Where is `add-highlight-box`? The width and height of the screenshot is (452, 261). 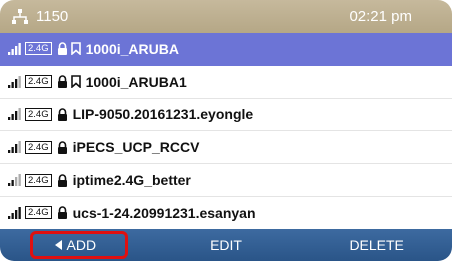 add-highlight-box is located at coordinates (79, 245).